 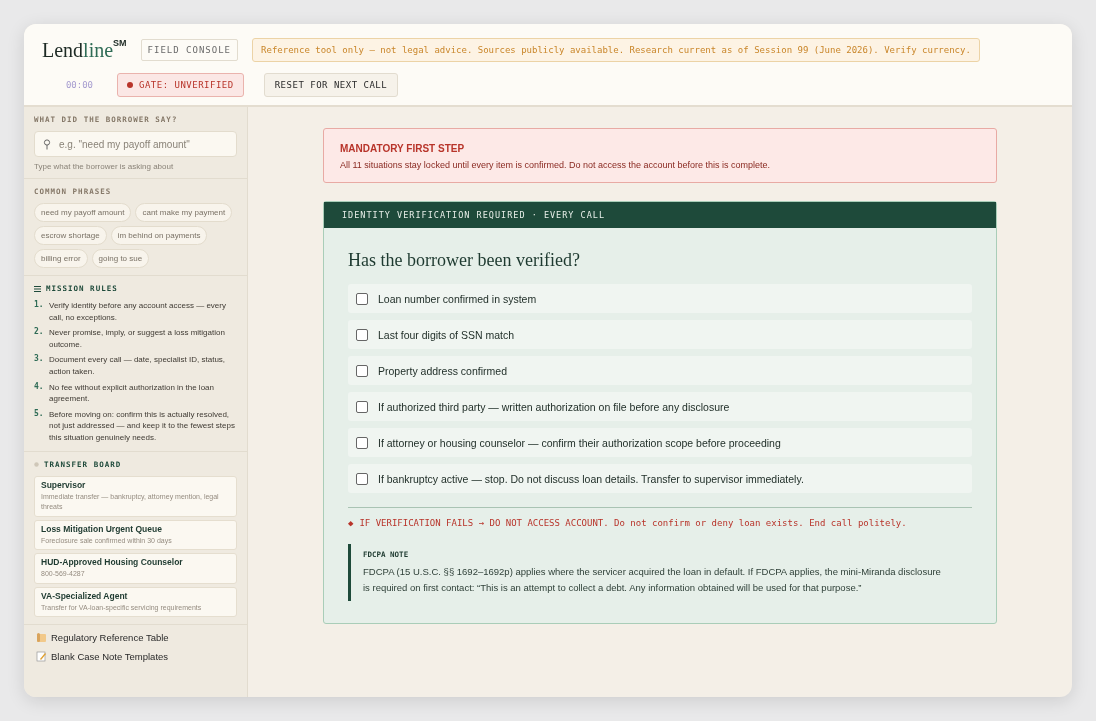 What do you see at coordinates (83, 212) in the screenshot?
I see `phrase-chip: need my payoff amount` at bounding box center [83, 212].